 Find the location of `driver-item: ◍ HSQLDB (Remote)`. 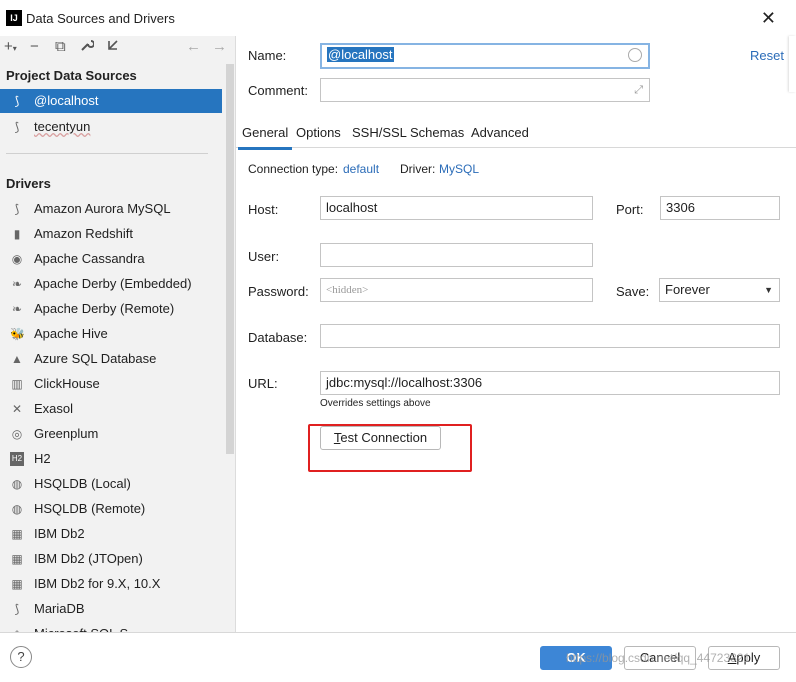

driver-item: ◍ HSQLDB (Remote) is located at coordinates (111, 509).